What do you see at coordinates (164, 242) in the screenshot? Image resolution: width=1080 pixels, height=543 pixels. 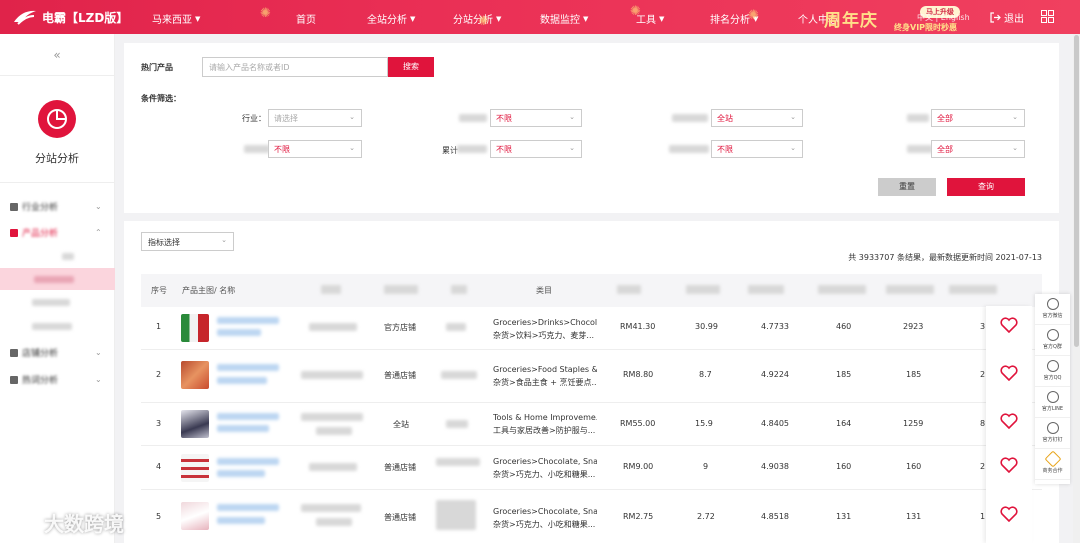 I see `metric-select-label: 指标选择` at bounding box center [164, 242].